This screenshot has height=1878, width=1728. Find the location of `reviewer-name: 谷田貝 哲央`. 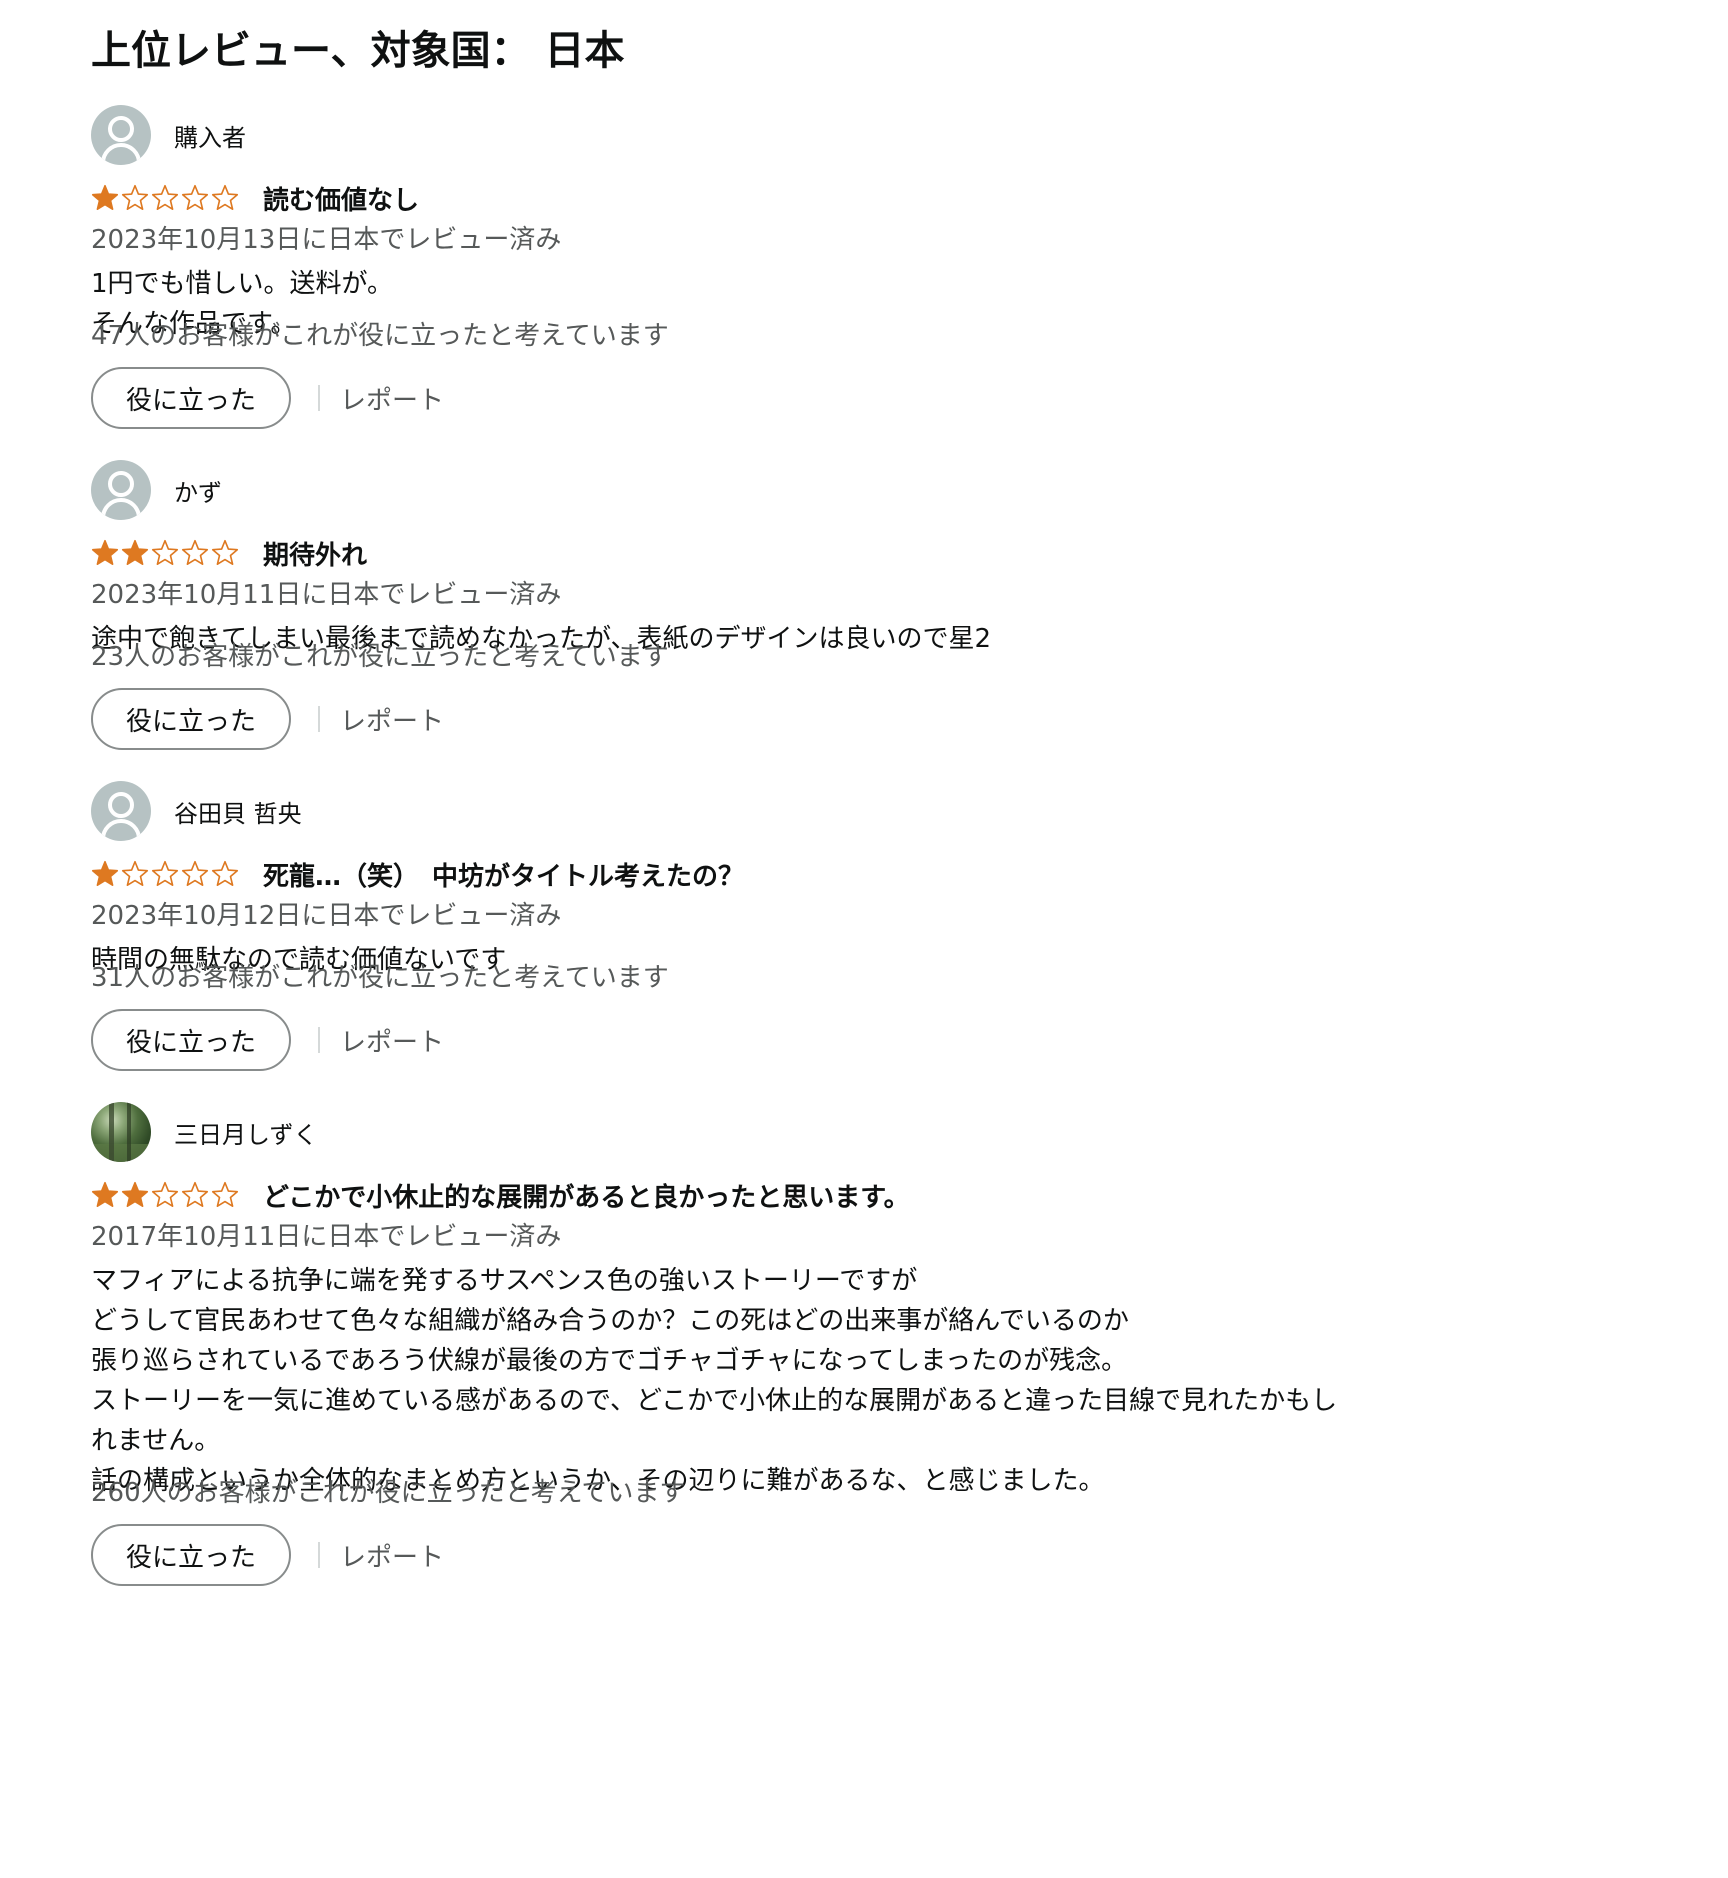

reviewer-name: 谷田貝 哲央 is located at coordinates (238, 811).